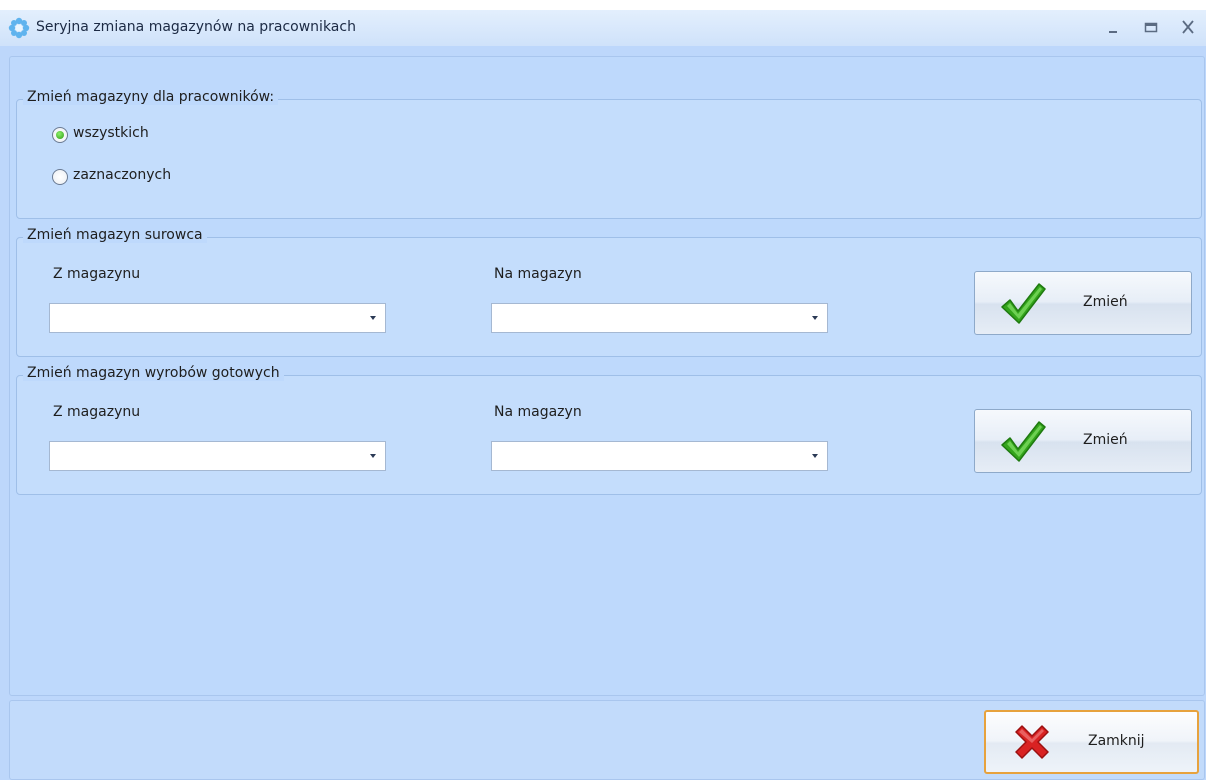  Describe the element at coordinates (1105, 440) in the screenshot. I see `finished-change-label: Zmień` at that location.